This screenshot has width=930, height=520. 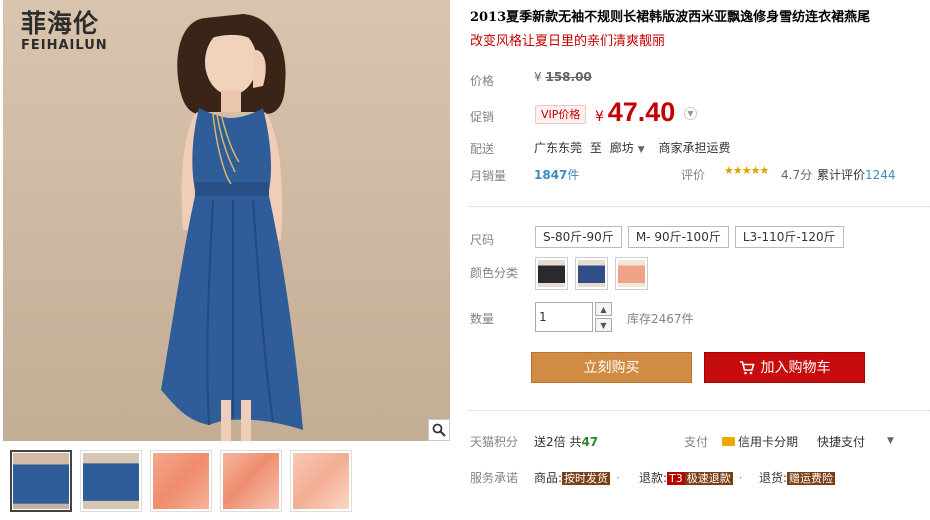 I want to click on thumbnail-strip, so click(x=181, y=481).